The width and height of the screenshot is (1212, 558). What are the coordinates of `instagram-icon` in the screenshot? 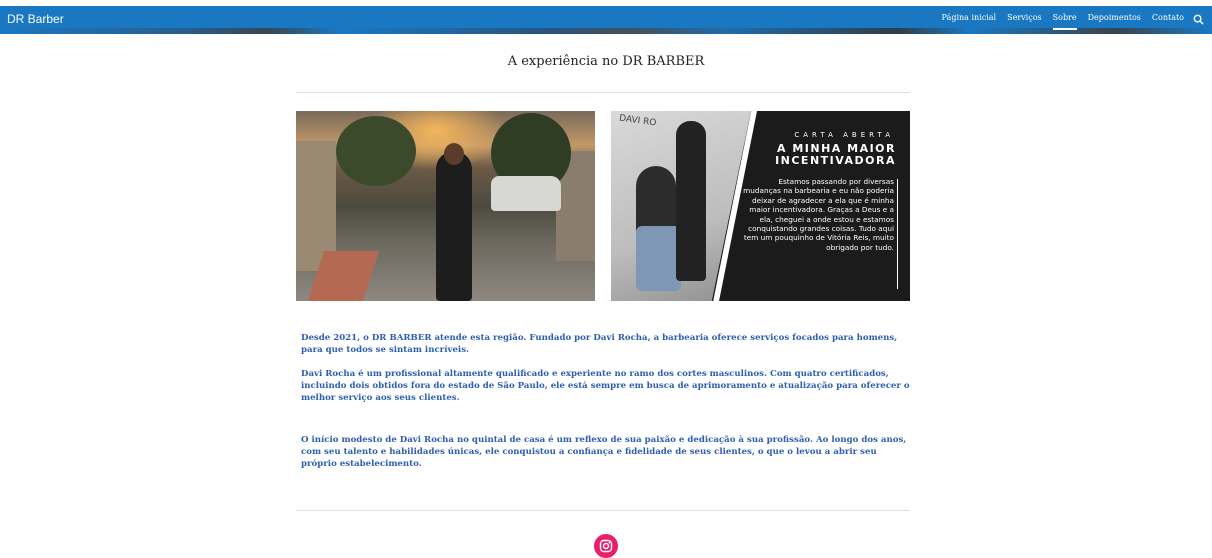 It's located at (606, 546).